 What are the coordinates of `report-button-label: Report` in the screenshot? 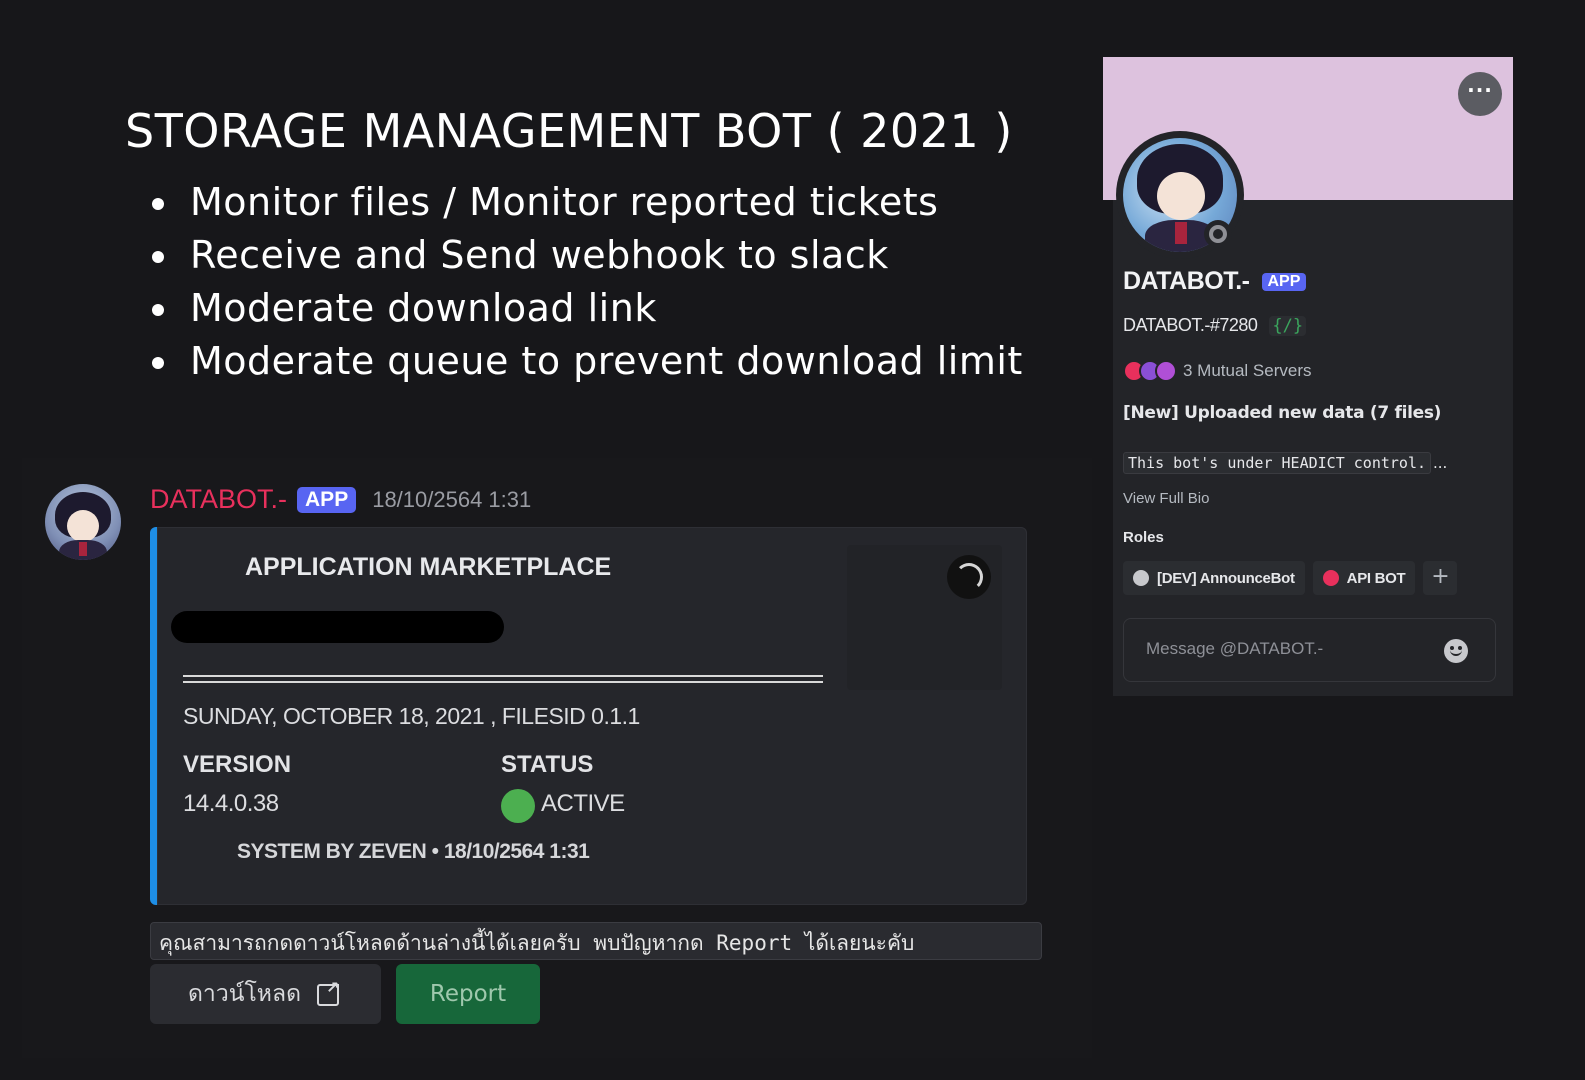 It's located at (468, 994).